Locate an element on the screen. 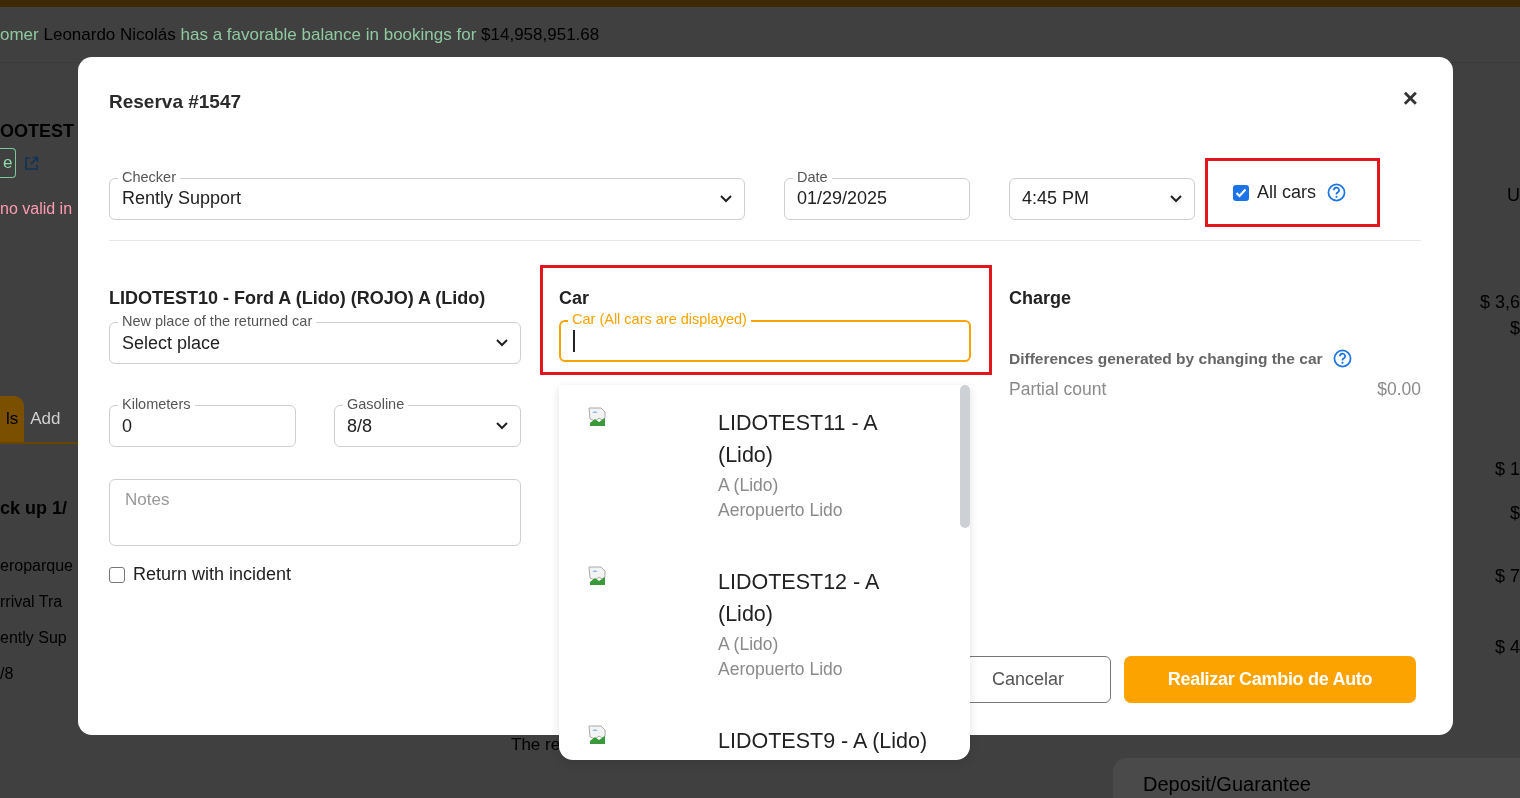 The height and width of the screenshot is (798, 1520). detail-text: rrival Tra is located at coordinates (31, 602).